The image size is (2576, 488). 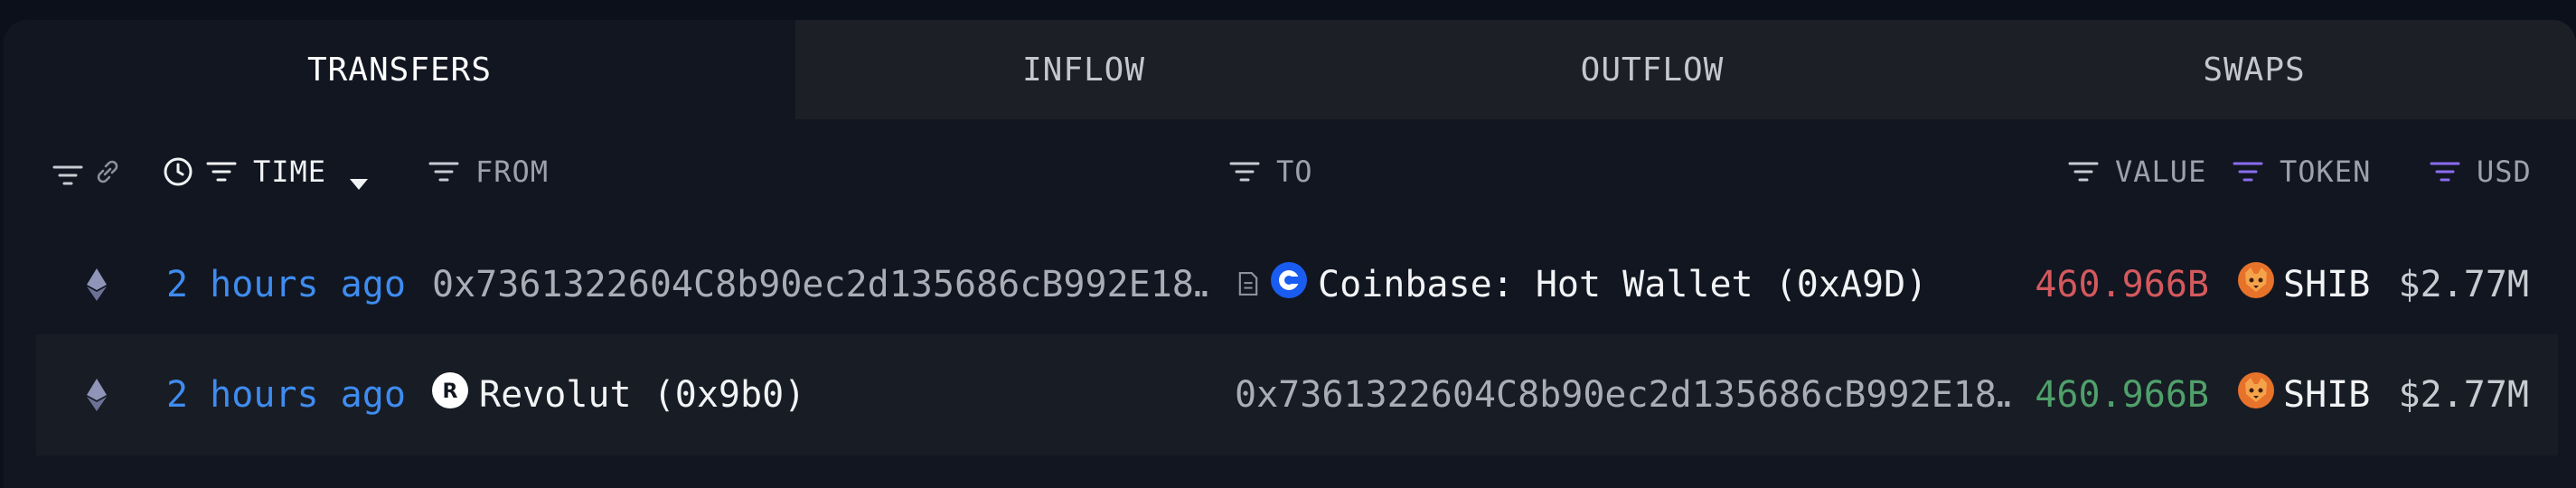 I want to click on tab-outflow: OUTFLOW, so click(x=1652, y=69).